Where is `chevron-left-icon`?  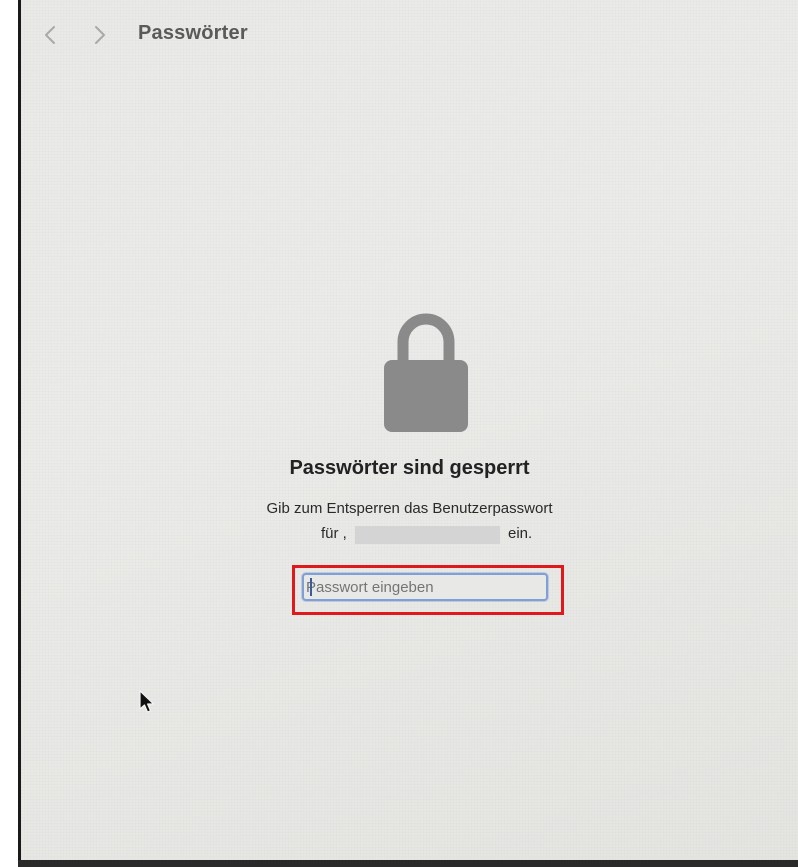
chevron-left-icon is located at coordinates (50, 35).